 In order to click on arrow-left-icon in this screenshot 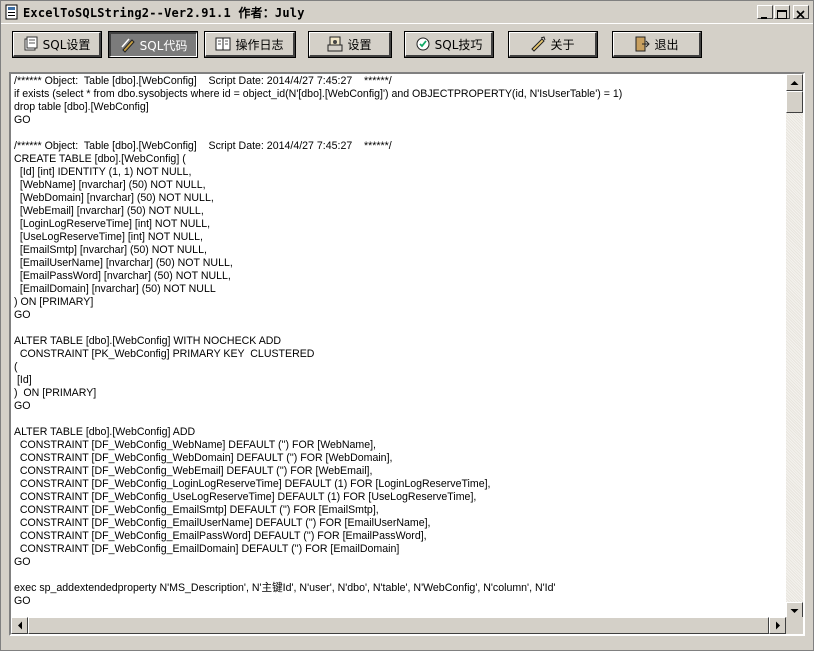, I will do `click(19, 625)`.